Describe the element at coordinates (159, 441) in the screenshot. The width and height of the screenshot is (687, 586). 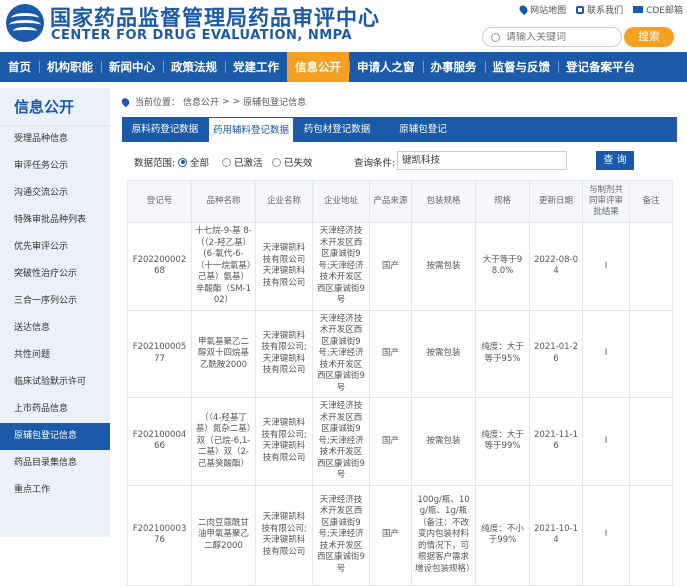
I see `cell-reg-no: F20210000466` at that location.